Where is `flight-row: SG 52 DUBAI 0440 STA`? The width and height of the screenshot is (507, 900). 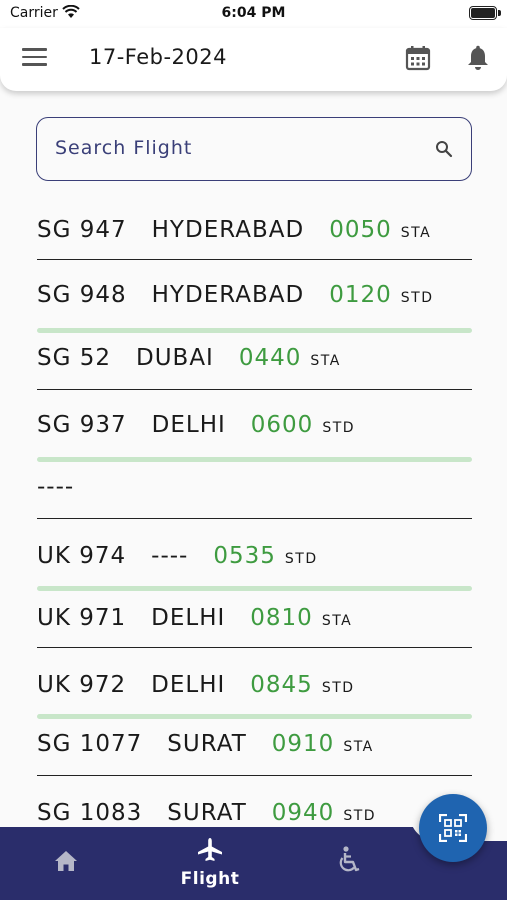 flight-row: SG 52 DUBAI 0440 STA is located at coordinates (254, 361).